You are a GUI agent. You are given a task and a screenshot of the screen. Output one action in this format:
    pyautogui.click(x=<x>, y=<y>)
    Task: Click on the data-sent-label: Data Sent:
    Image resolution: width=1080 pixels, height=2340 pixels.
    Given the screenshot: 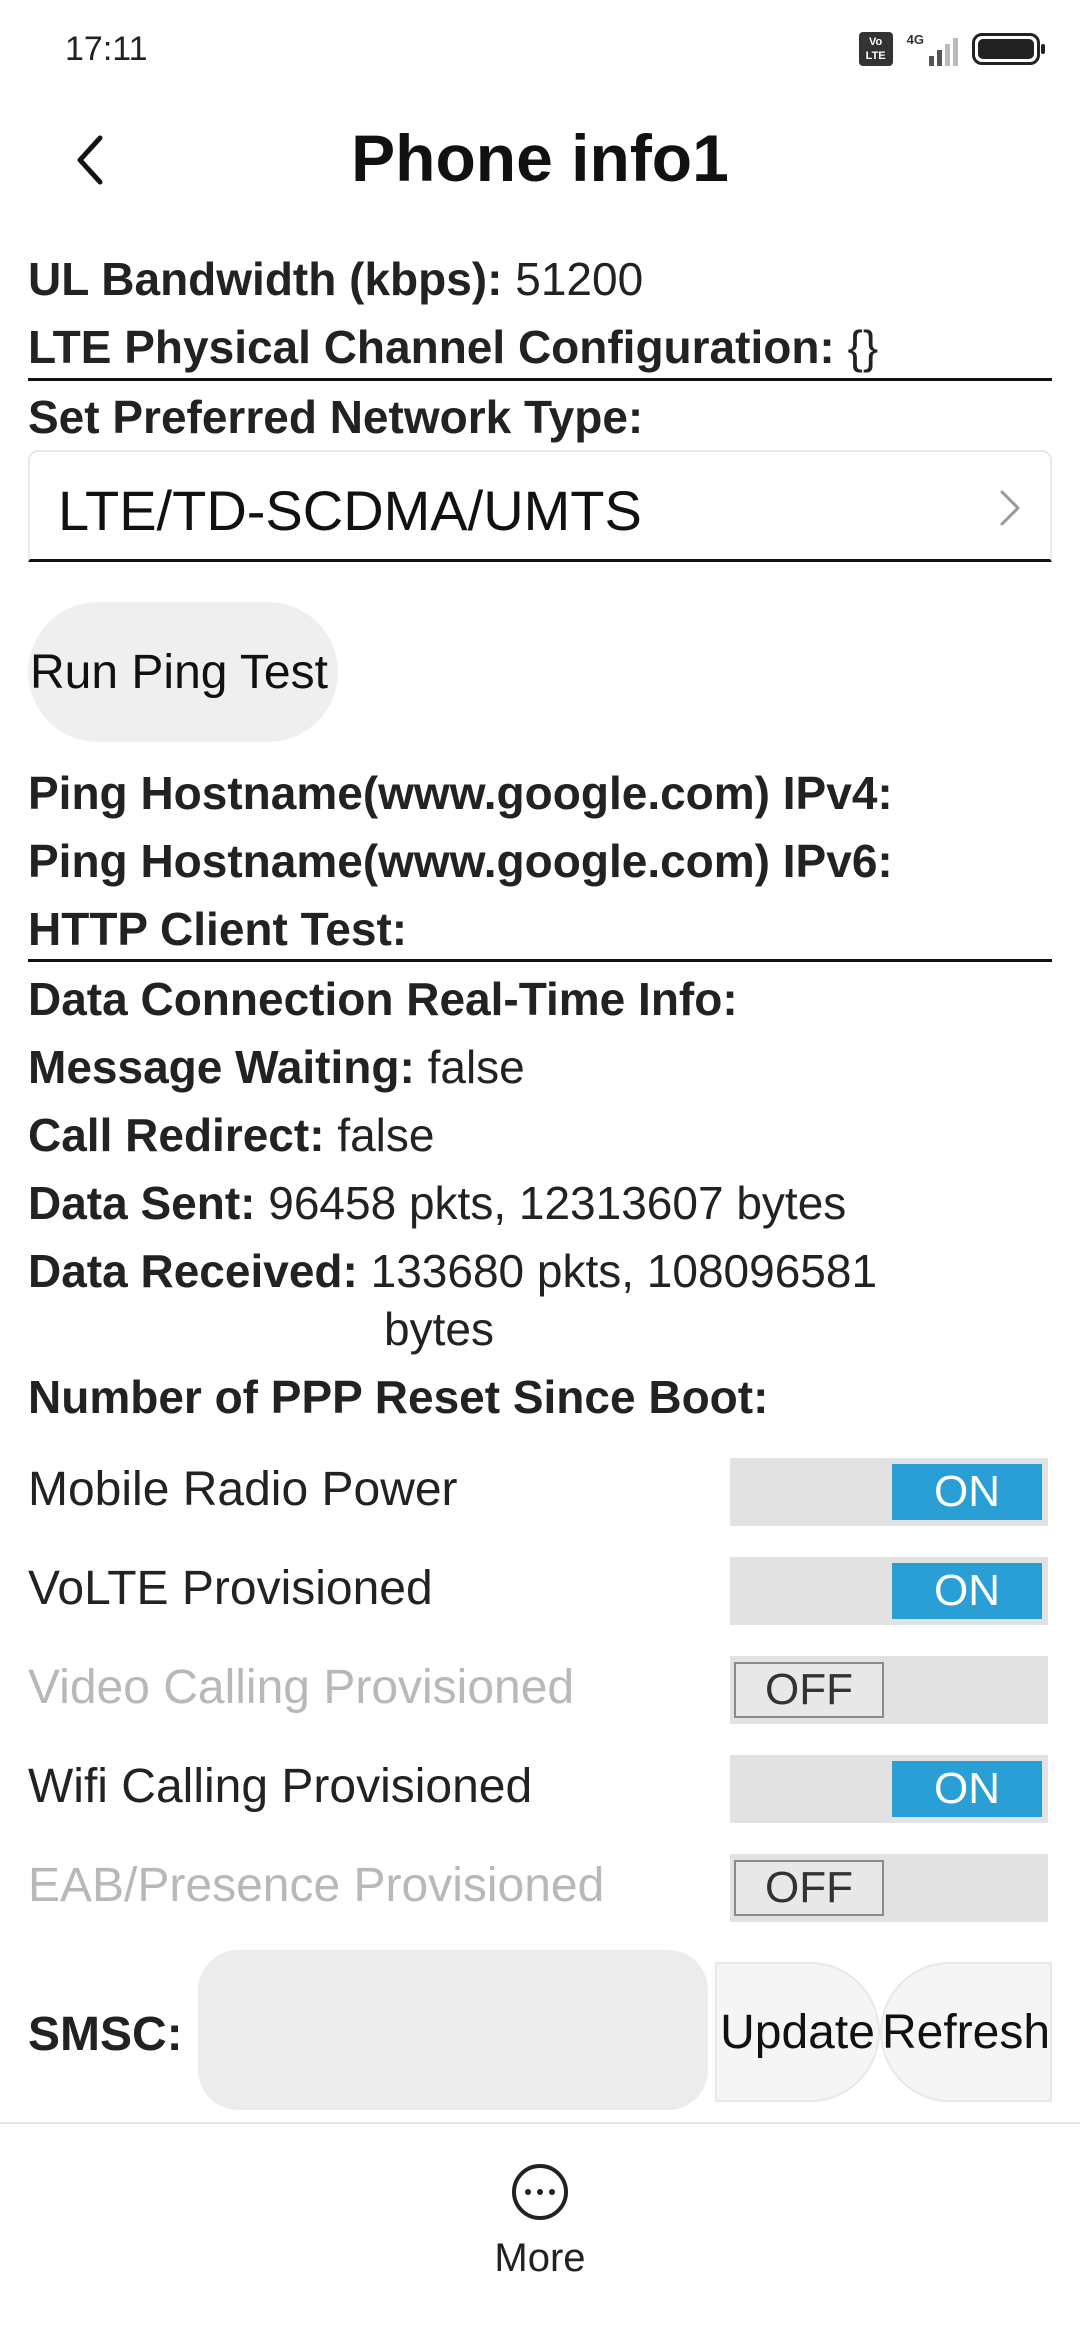 What is the action you would take?
    pyautogui.click(x=142, y=1203)
    